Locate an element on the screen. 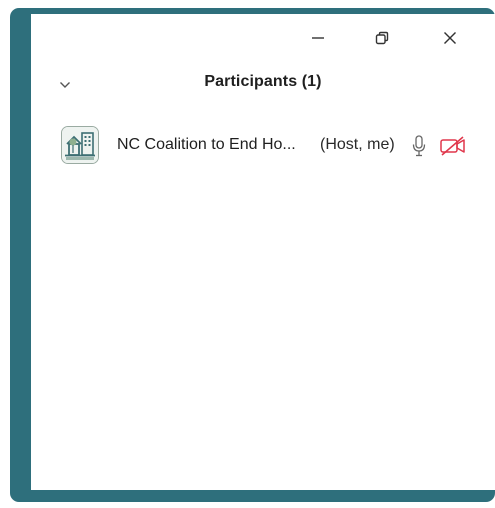  close-button is located at coordinates (450, 38).